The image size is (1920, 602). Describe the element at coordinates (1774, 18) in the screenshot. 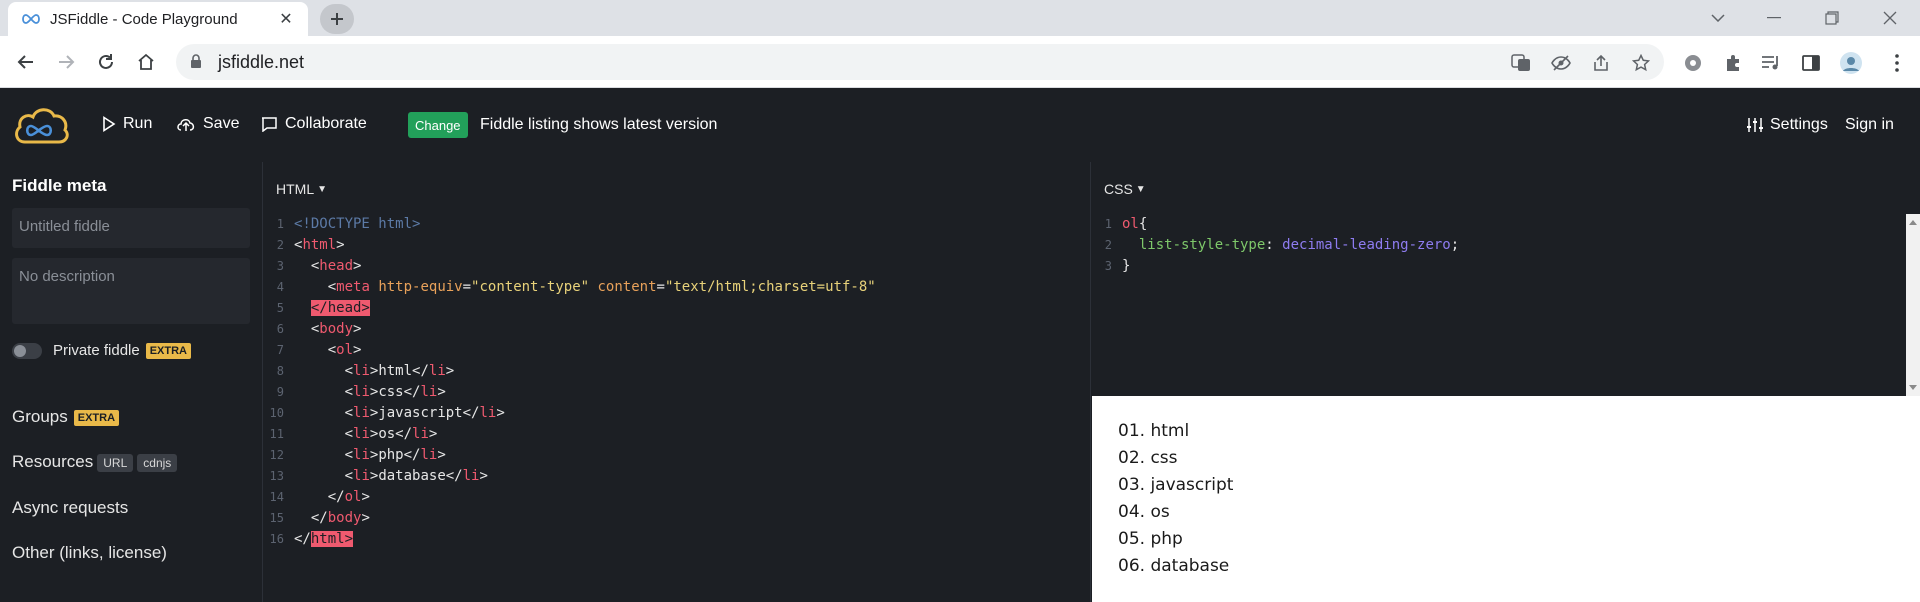

I see `minimize-button` at that location.